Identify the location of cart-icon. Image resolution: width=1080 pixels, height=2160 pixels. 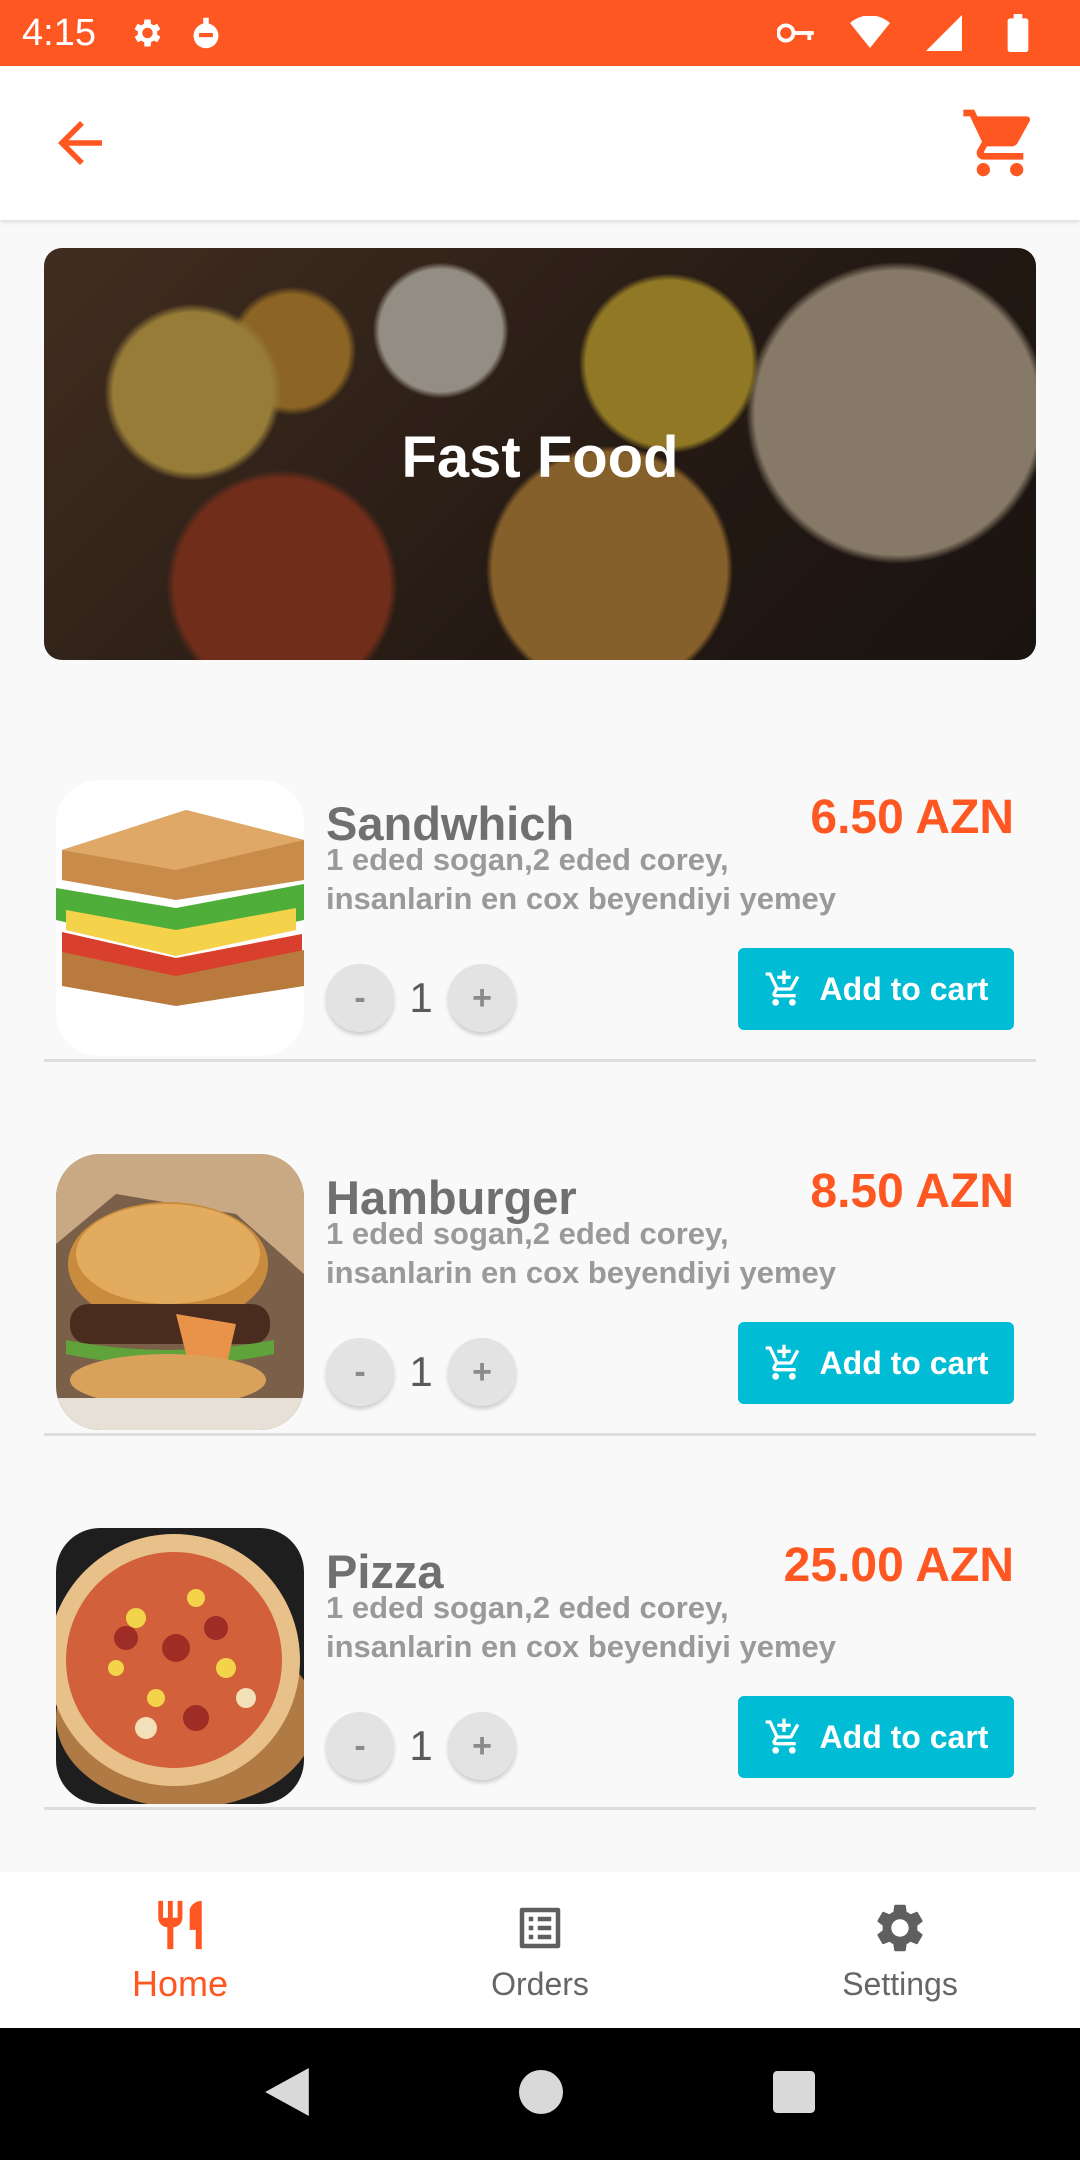
(997, 143).